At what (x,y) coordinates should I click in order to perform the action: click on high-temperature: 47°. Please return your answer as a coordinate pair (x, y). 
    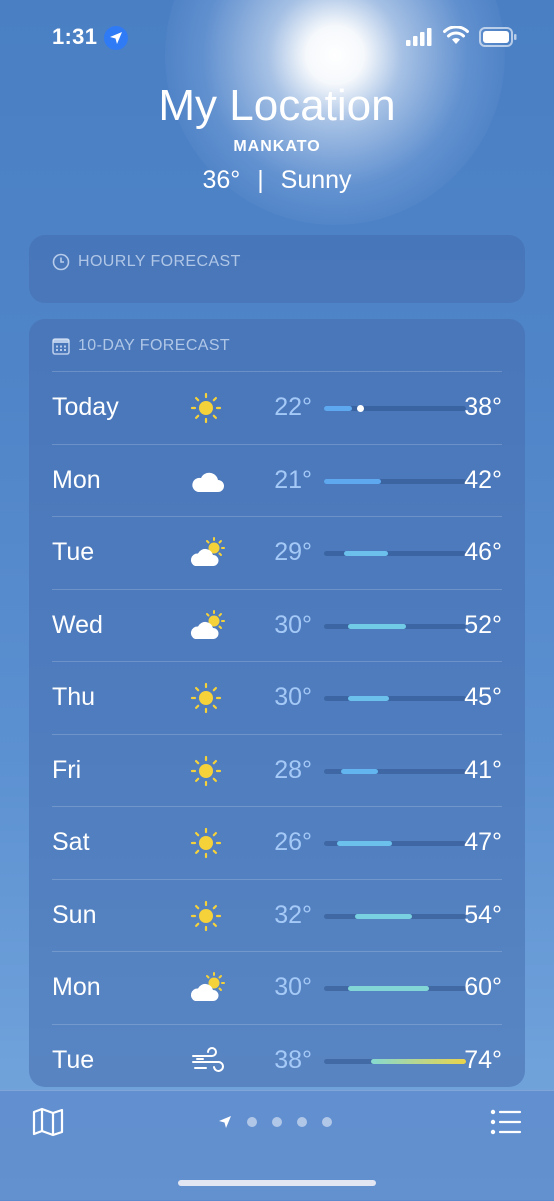
    Looking at the image, I should click on (483, 842).